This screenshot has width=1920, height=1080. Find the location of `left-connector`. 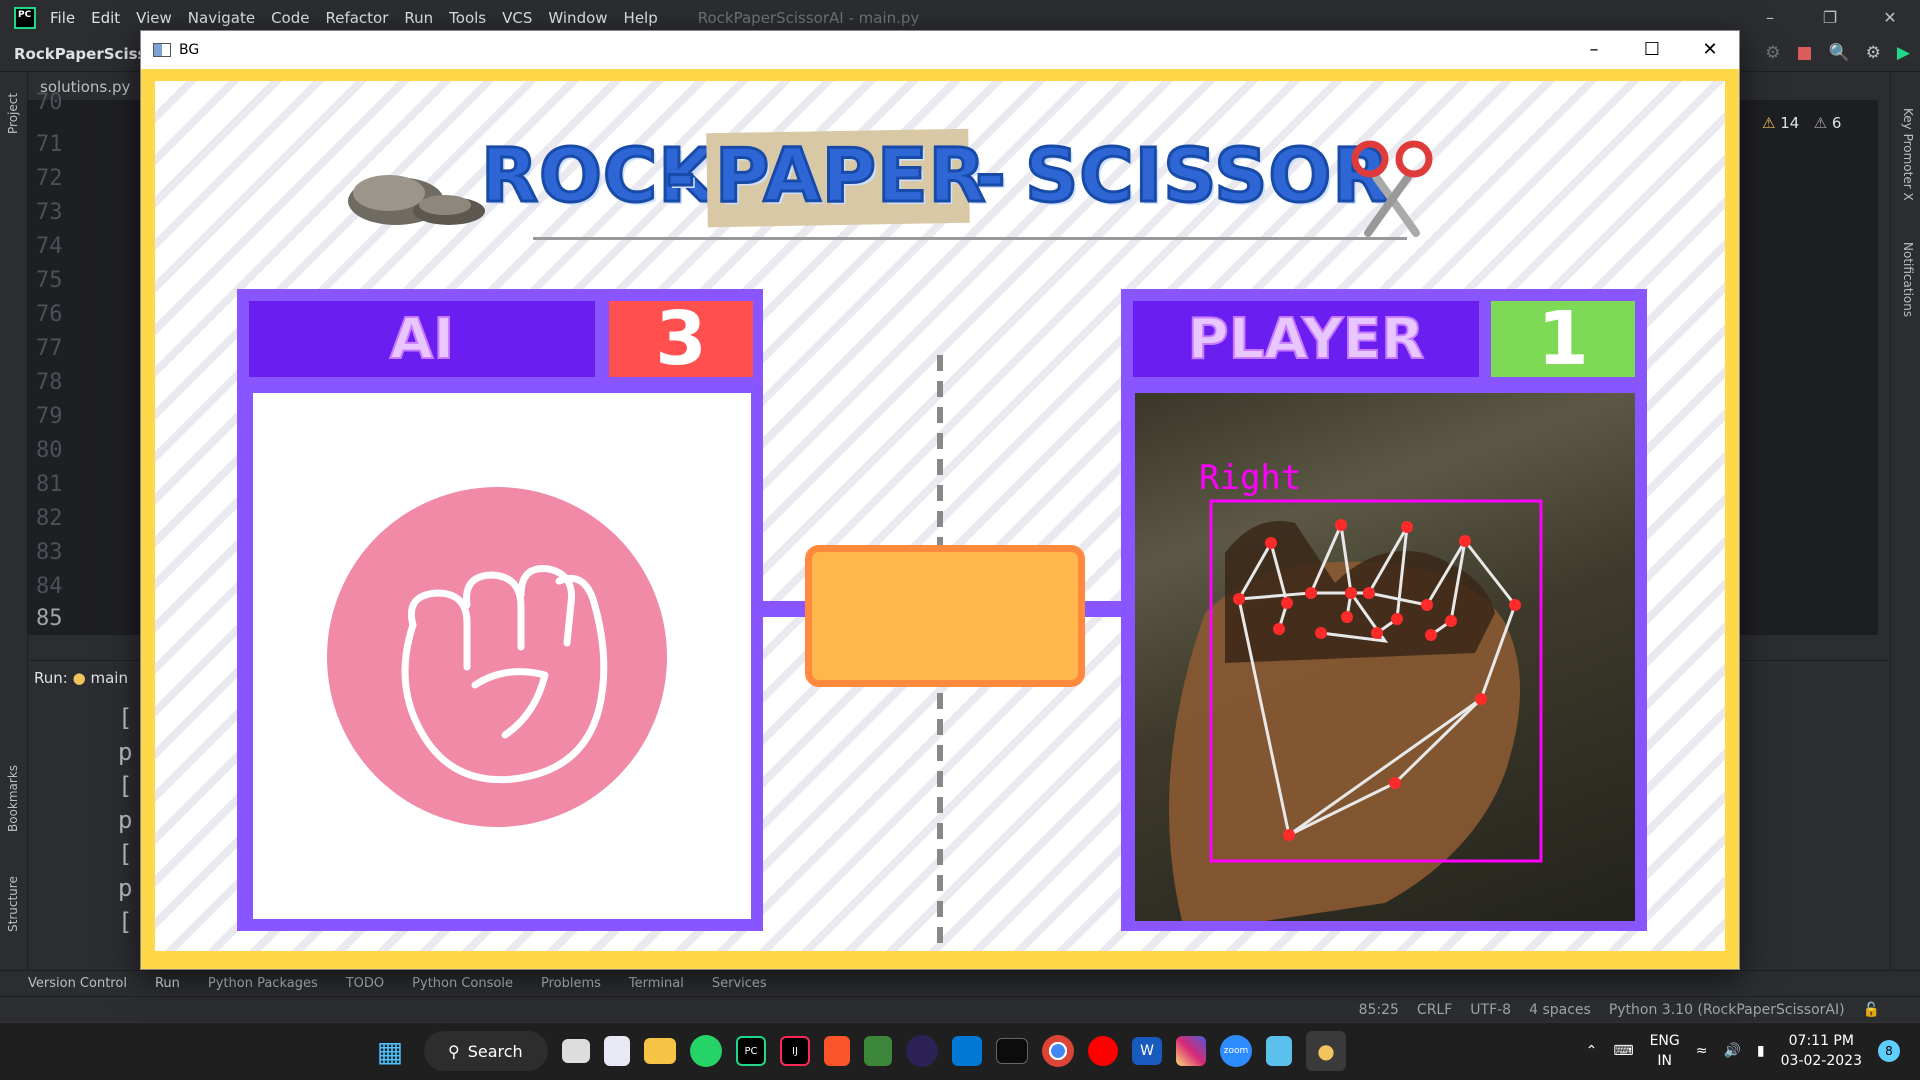

left-connector is located at coordinates (785, 609).